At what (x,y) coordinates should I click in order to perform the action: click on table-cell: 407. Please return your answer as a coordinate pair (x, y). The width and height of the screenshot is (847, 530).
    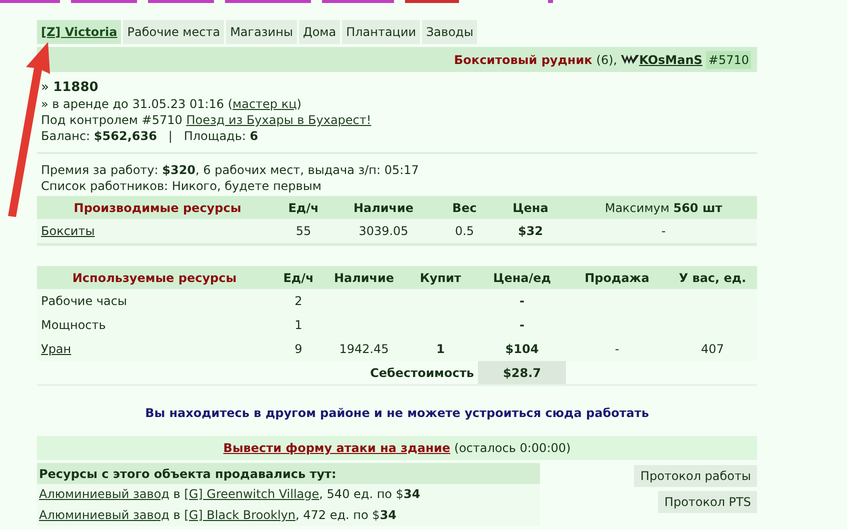
    Looking at the image, I should click on (712, 349).